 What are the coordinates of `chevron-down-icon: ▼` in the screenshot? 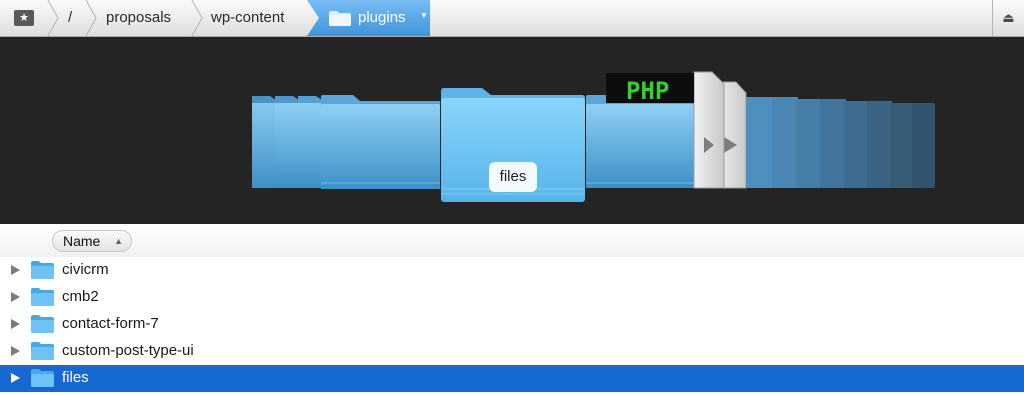 It's located at (424, 15).